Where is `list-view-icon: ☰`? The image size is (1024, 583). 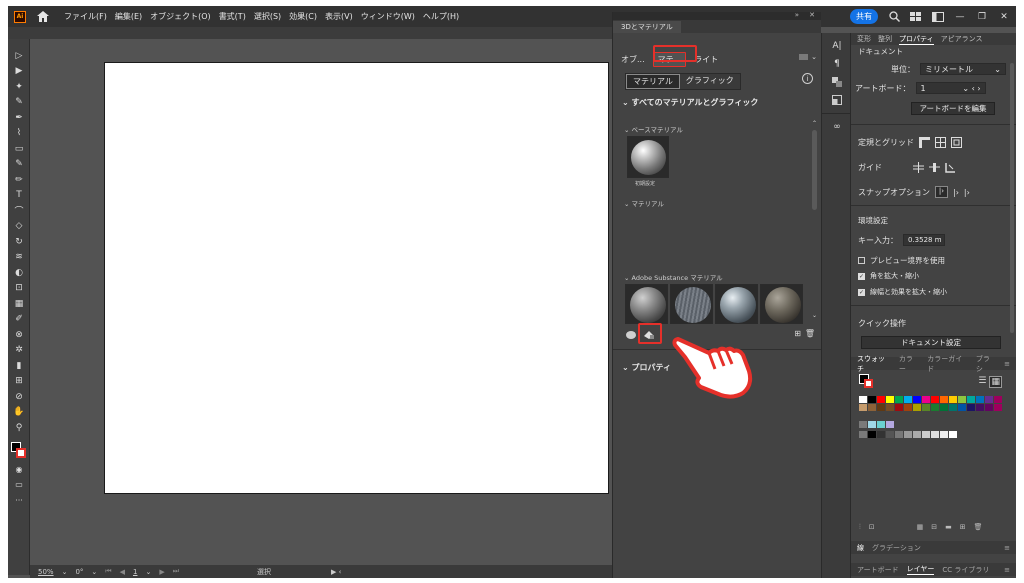
list-view-icon: ☰ is located at coordinates (982, 382).